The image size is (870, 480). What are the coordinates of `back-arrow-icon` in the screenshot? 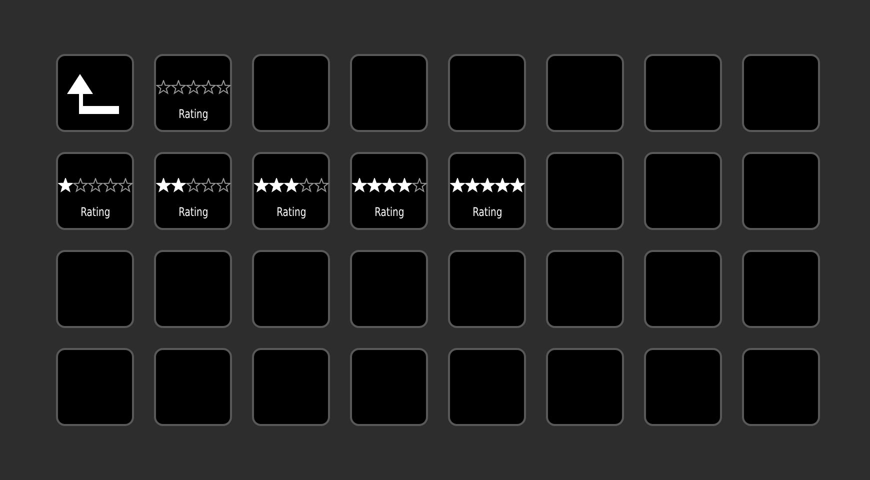 It's located at (93, 95).